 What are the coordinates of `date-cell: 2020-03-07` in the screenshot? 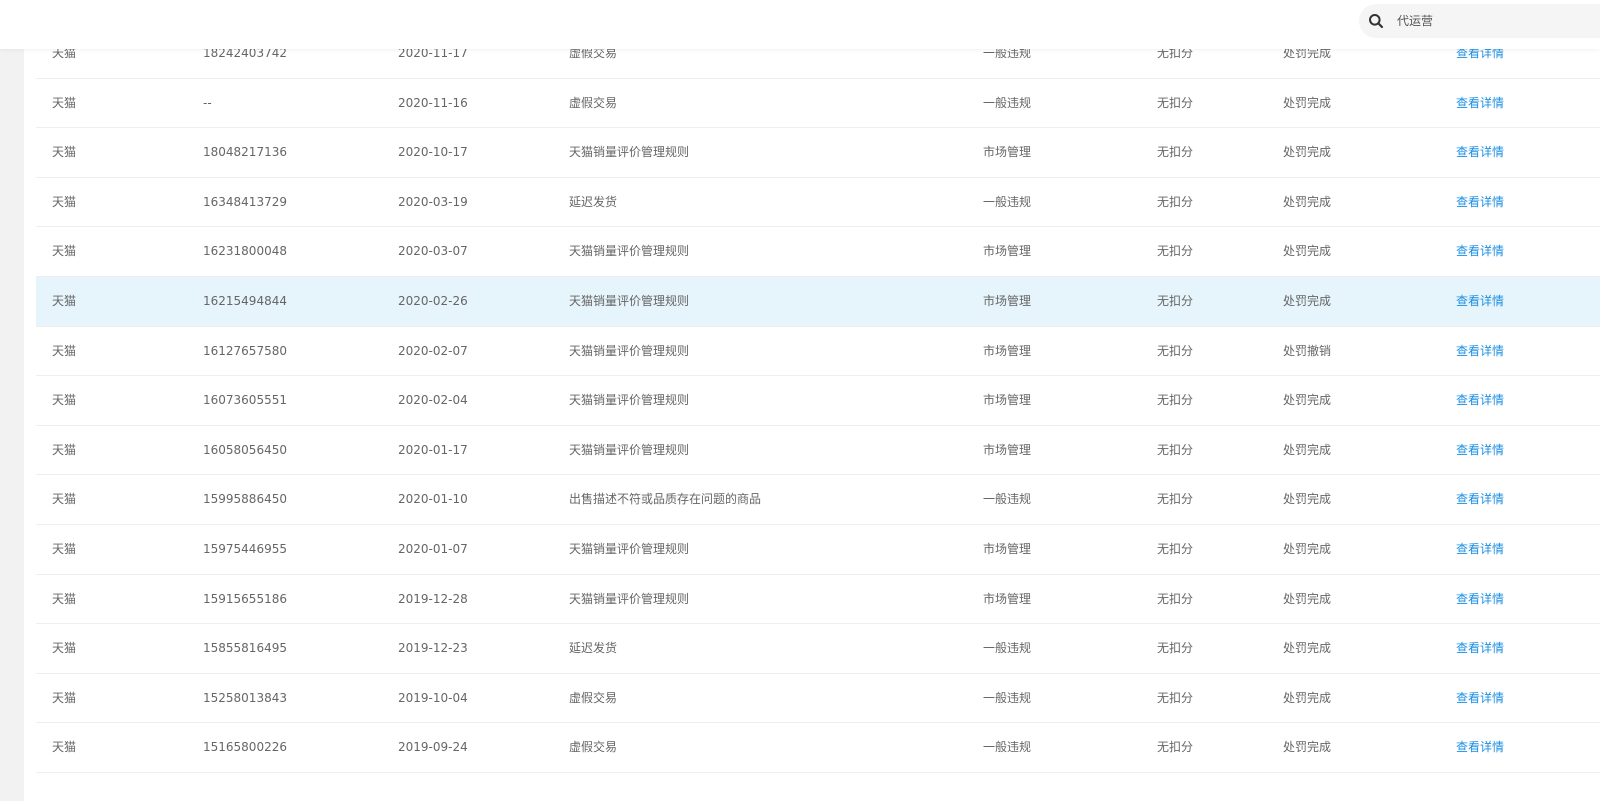 It's located at (433, 251).